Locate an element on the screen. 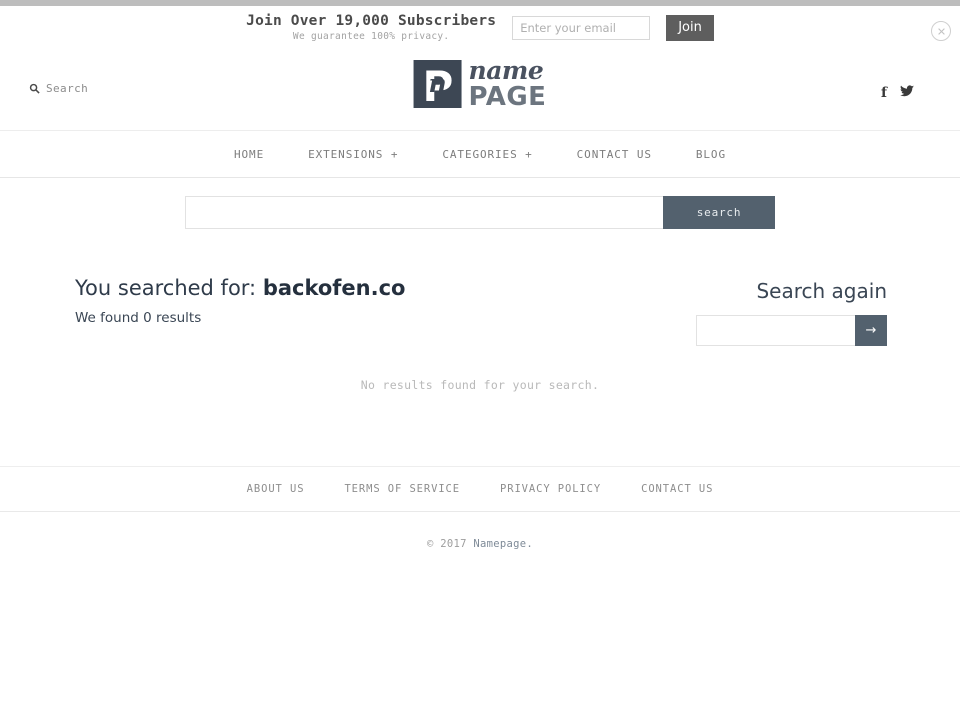 Image resolution: width=960 pixels, height=720 pixels. twitter-bird-icon is located at coordinates (907, 93).